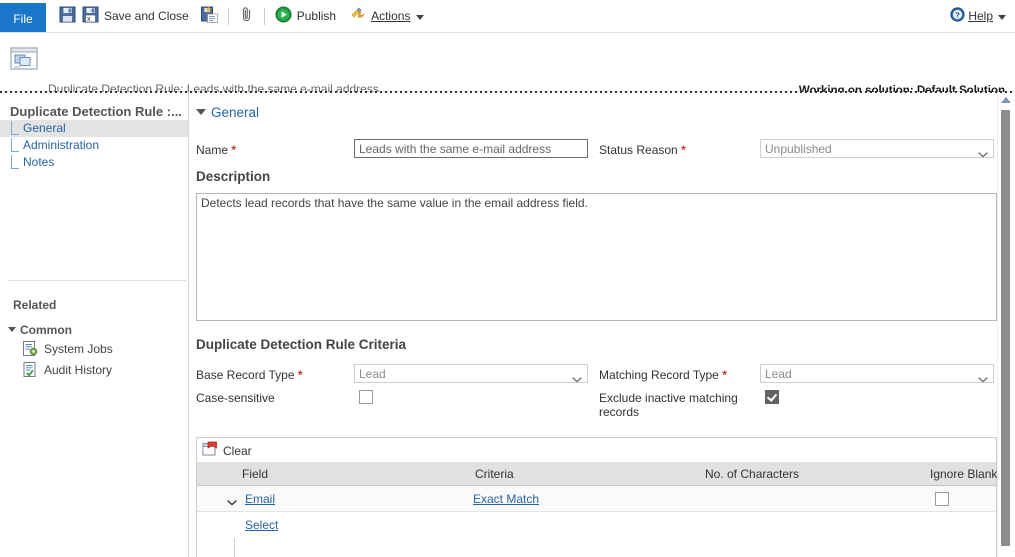 The image size is (1015, 557). Describe the element at coordinates (798, 149) in the screenshot. I see `status-reason-value: Unpublished` at that location.